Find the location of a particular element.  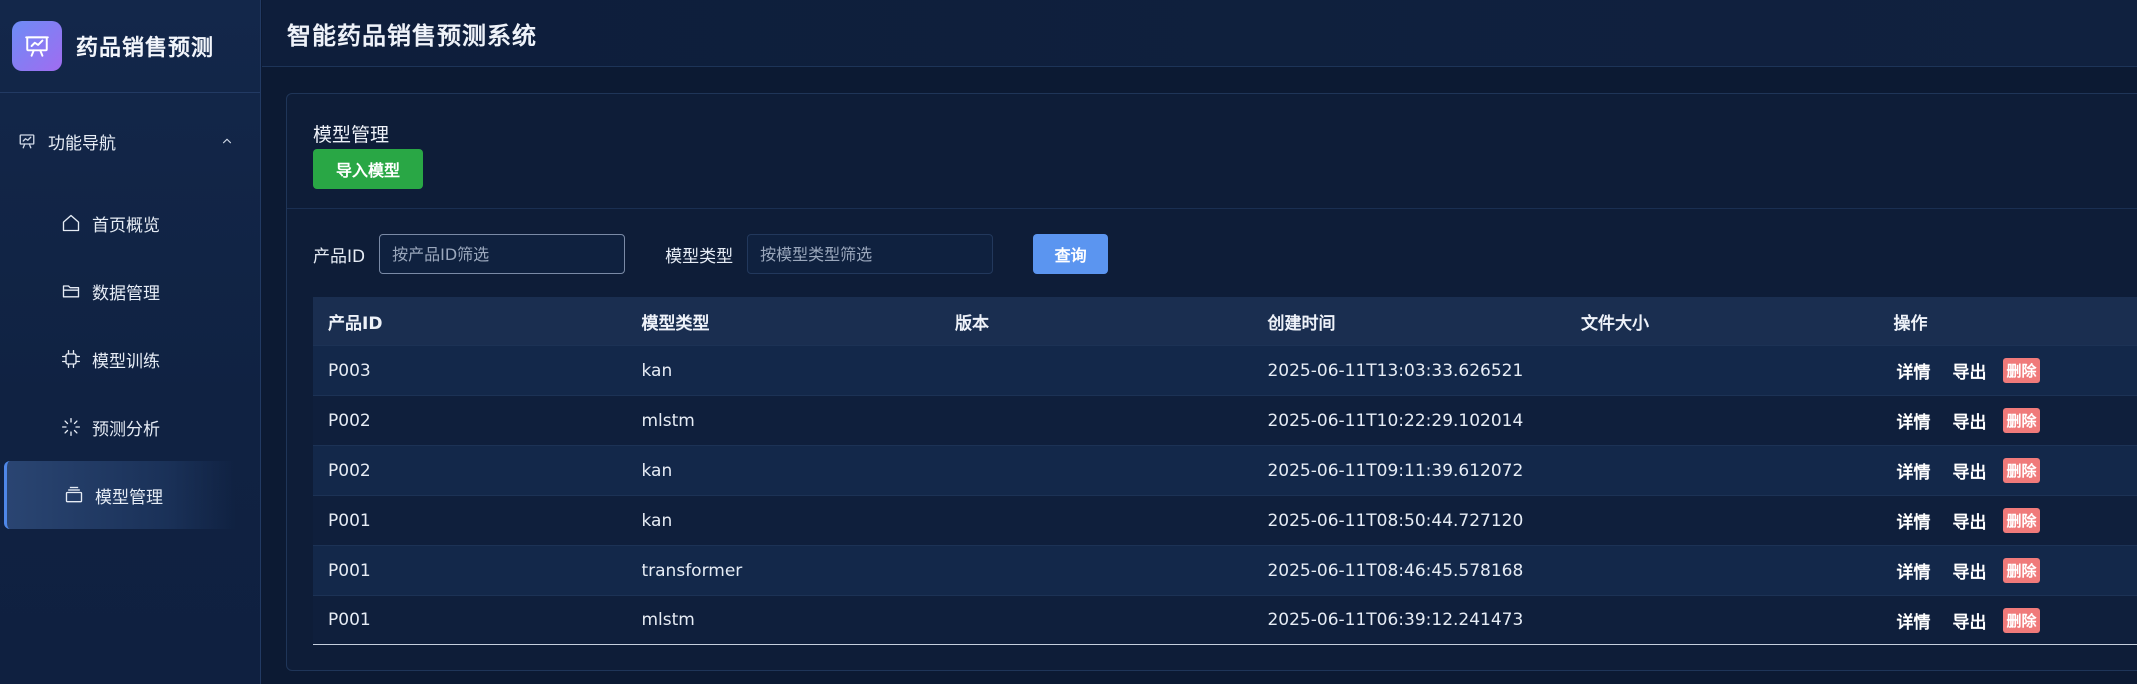

card-title: 模型管理 is located at coordinates (351, 135).